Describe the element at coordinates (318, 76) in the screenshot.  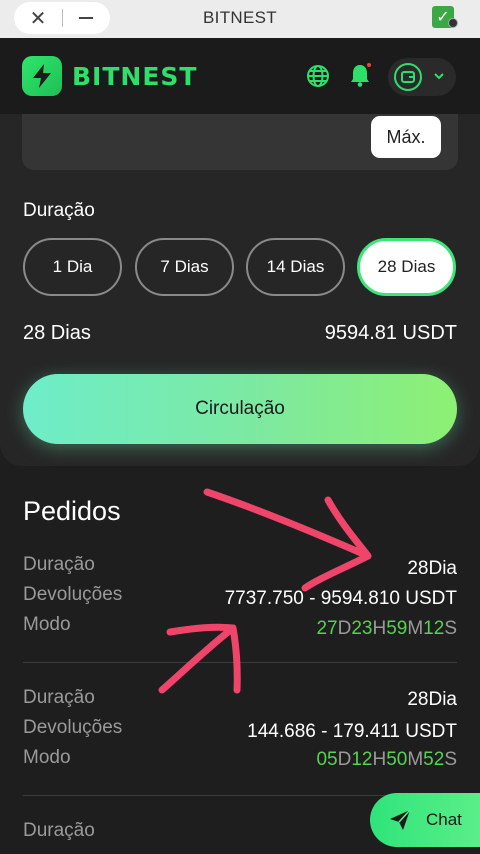
I see `globe-icon` at that location.